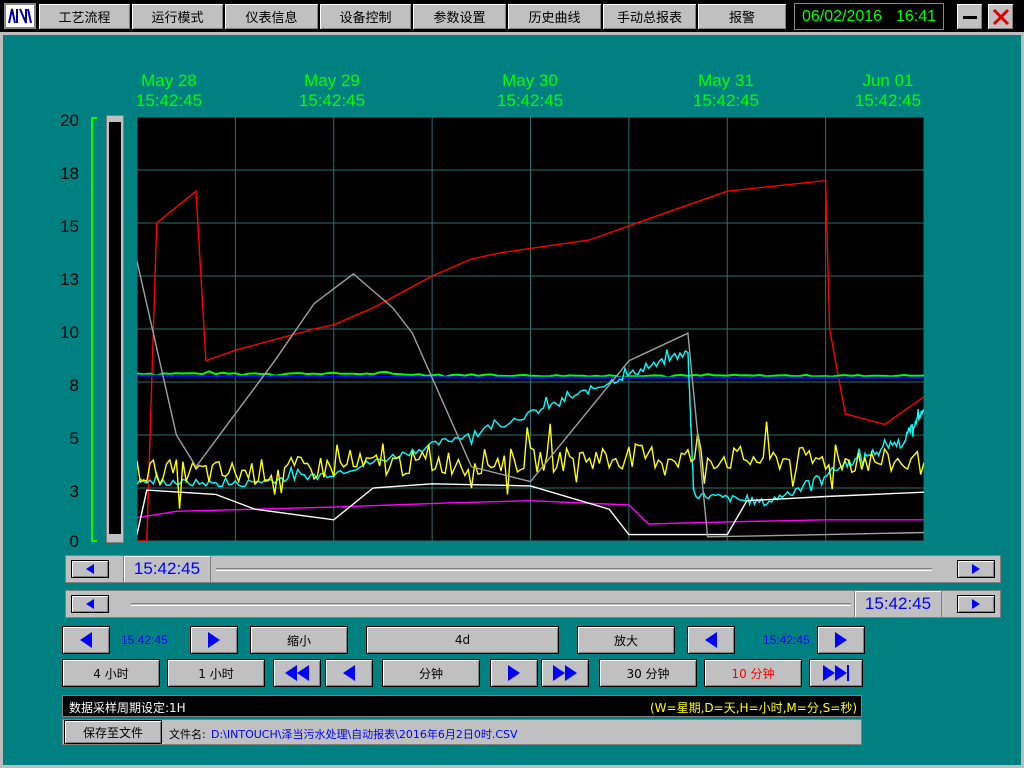  I want to click on end-time-scrollbar: 15:42:45, so click(533, 604).